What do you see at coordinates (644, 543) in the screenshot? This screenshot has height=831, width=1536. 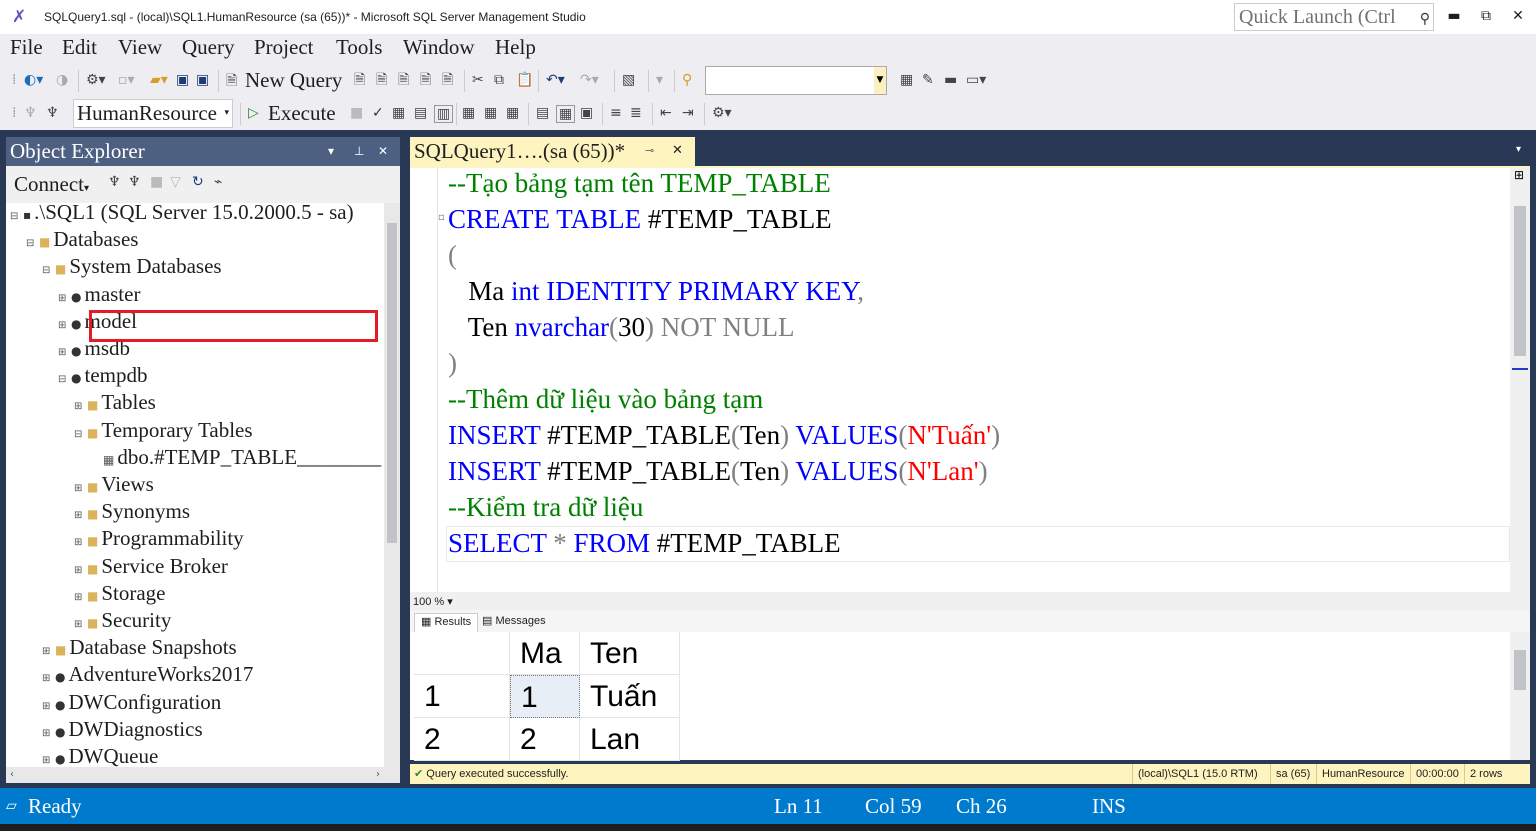 I see `code-line: SELECT * FROM #TEMP_TABLE` at bounding box center [644, 543].